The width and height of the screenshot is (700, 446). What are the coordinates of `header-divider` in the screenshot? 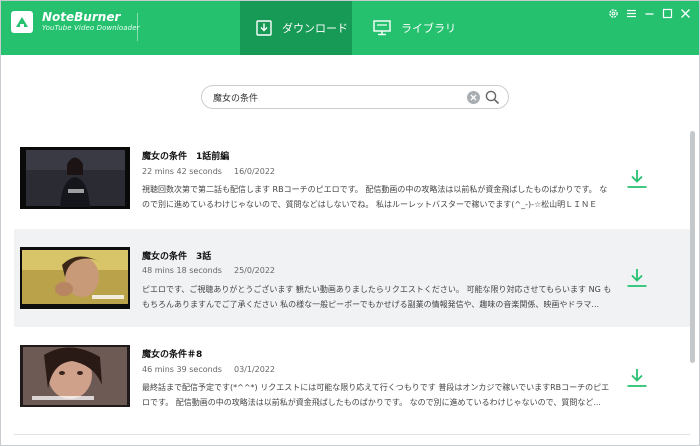 It's located at (137, 27).